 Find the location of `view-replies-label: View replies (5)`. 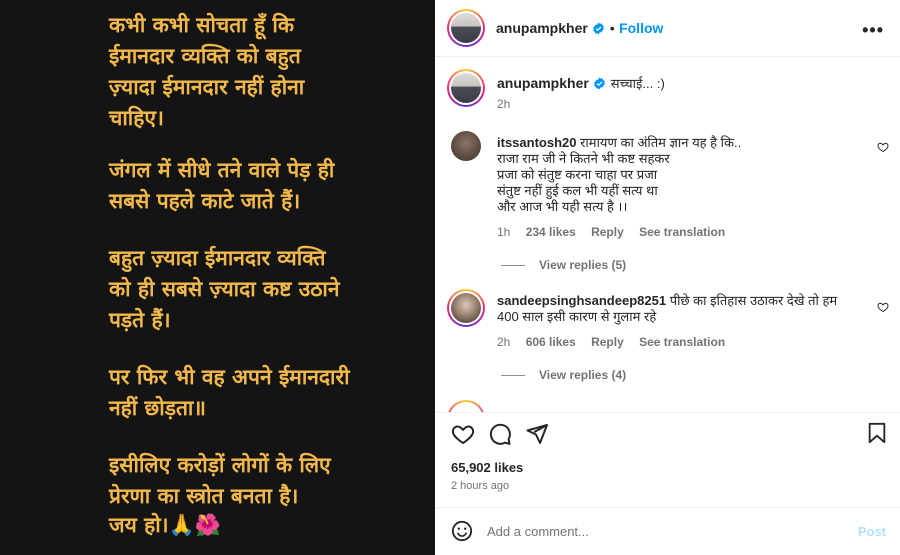

view-replies-label: View replies (5) is located at coordinates (583, 265).